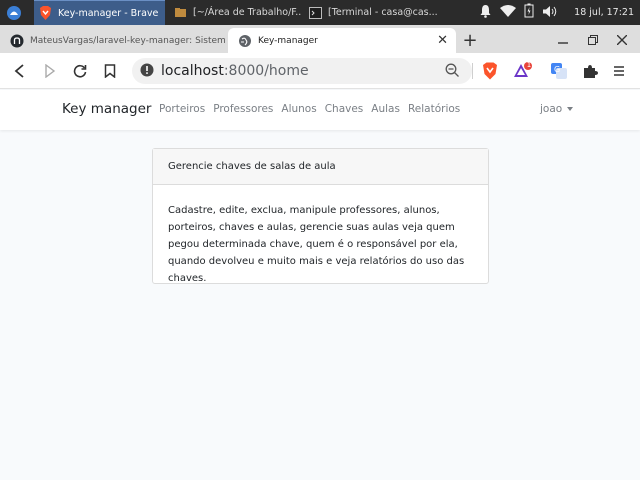  What do you see at coordinates (180, 13) in the screenshot?
I see `folder-icon` at bounding box center [180, 13].